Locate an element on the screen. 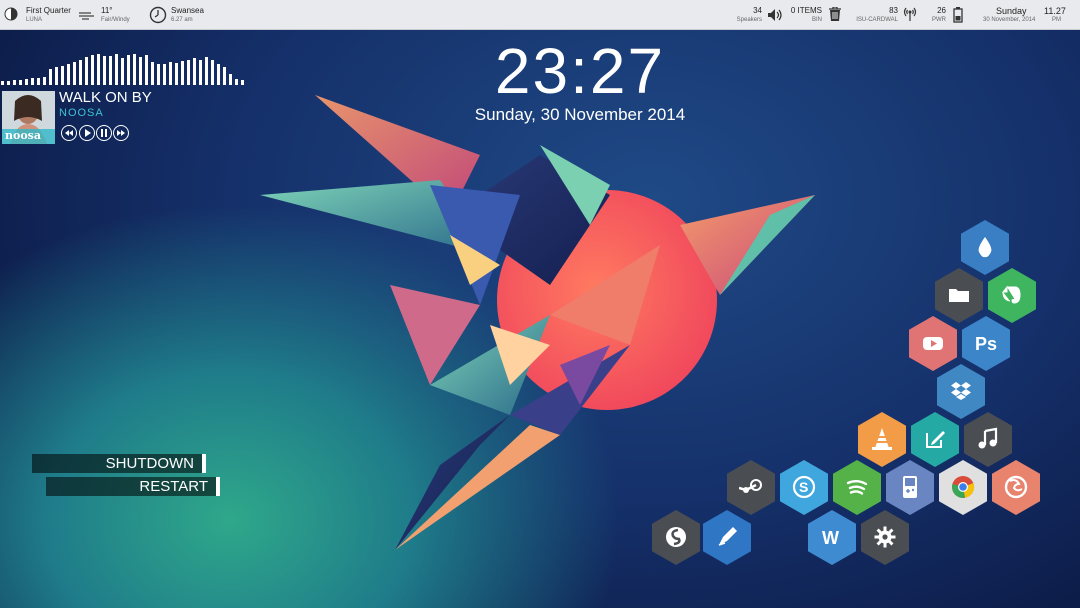  album-art: noosa is located at coordinates (28, 117).